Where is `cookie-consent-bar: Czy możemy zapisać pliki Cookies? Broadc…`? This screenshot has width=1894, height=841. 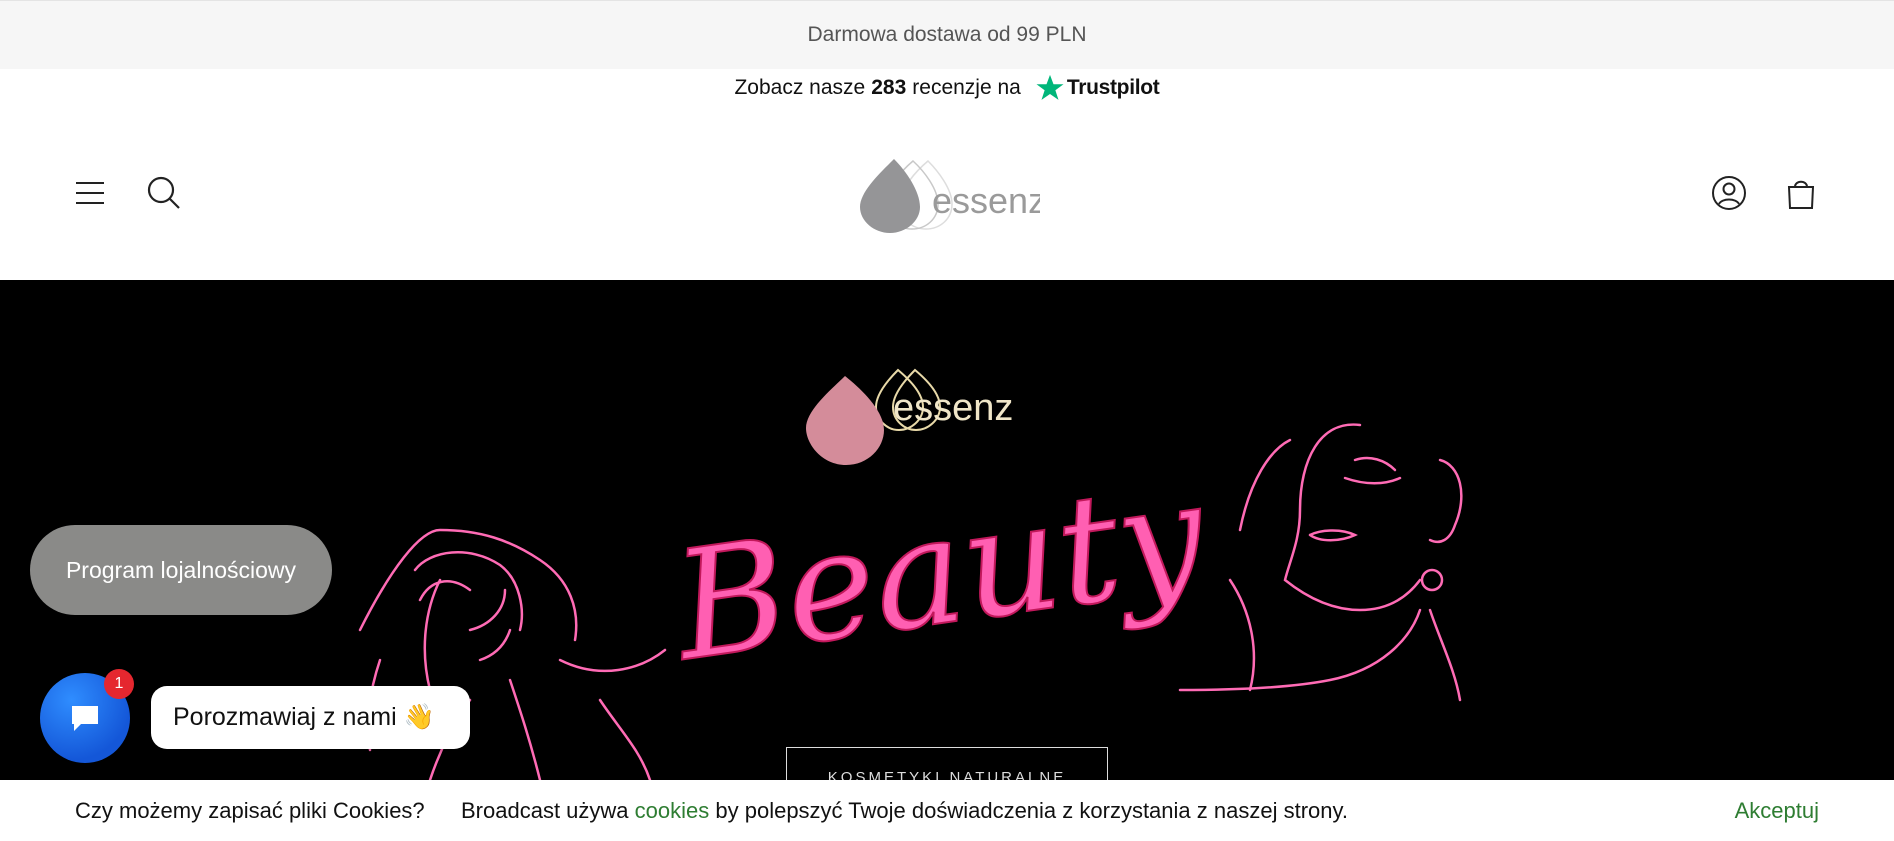 cookie-consent-bar: Czy możemy zapisać pliki Cookies? Broadc… is located at coordinates (947, 811).